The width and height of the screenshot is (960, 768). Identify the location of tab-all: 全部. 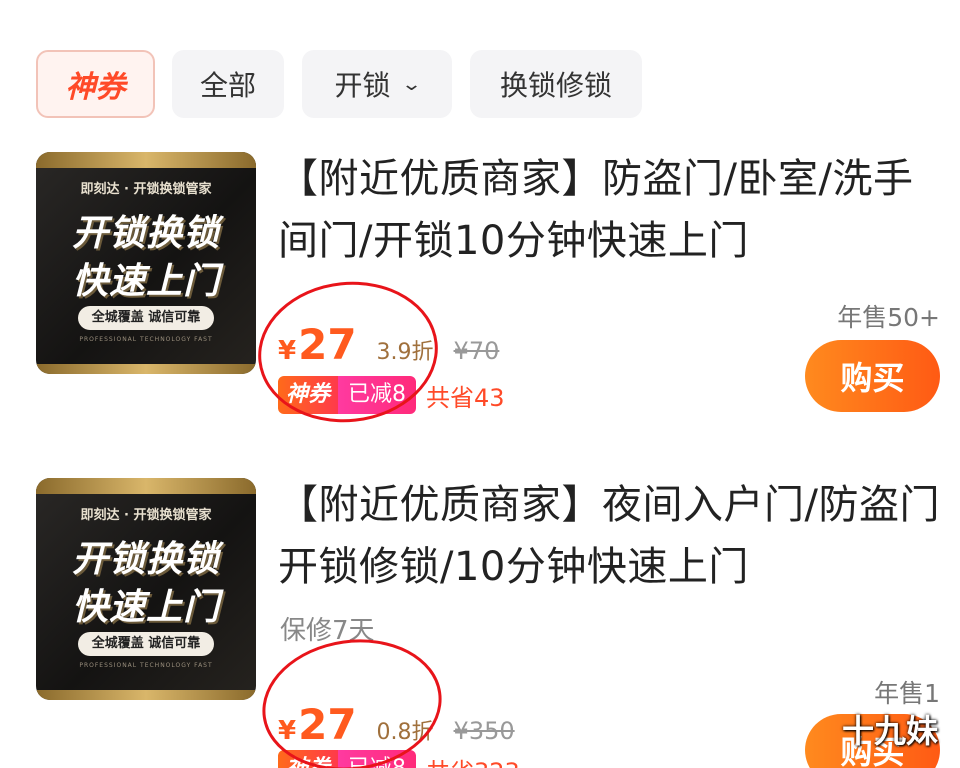
(228, 84).